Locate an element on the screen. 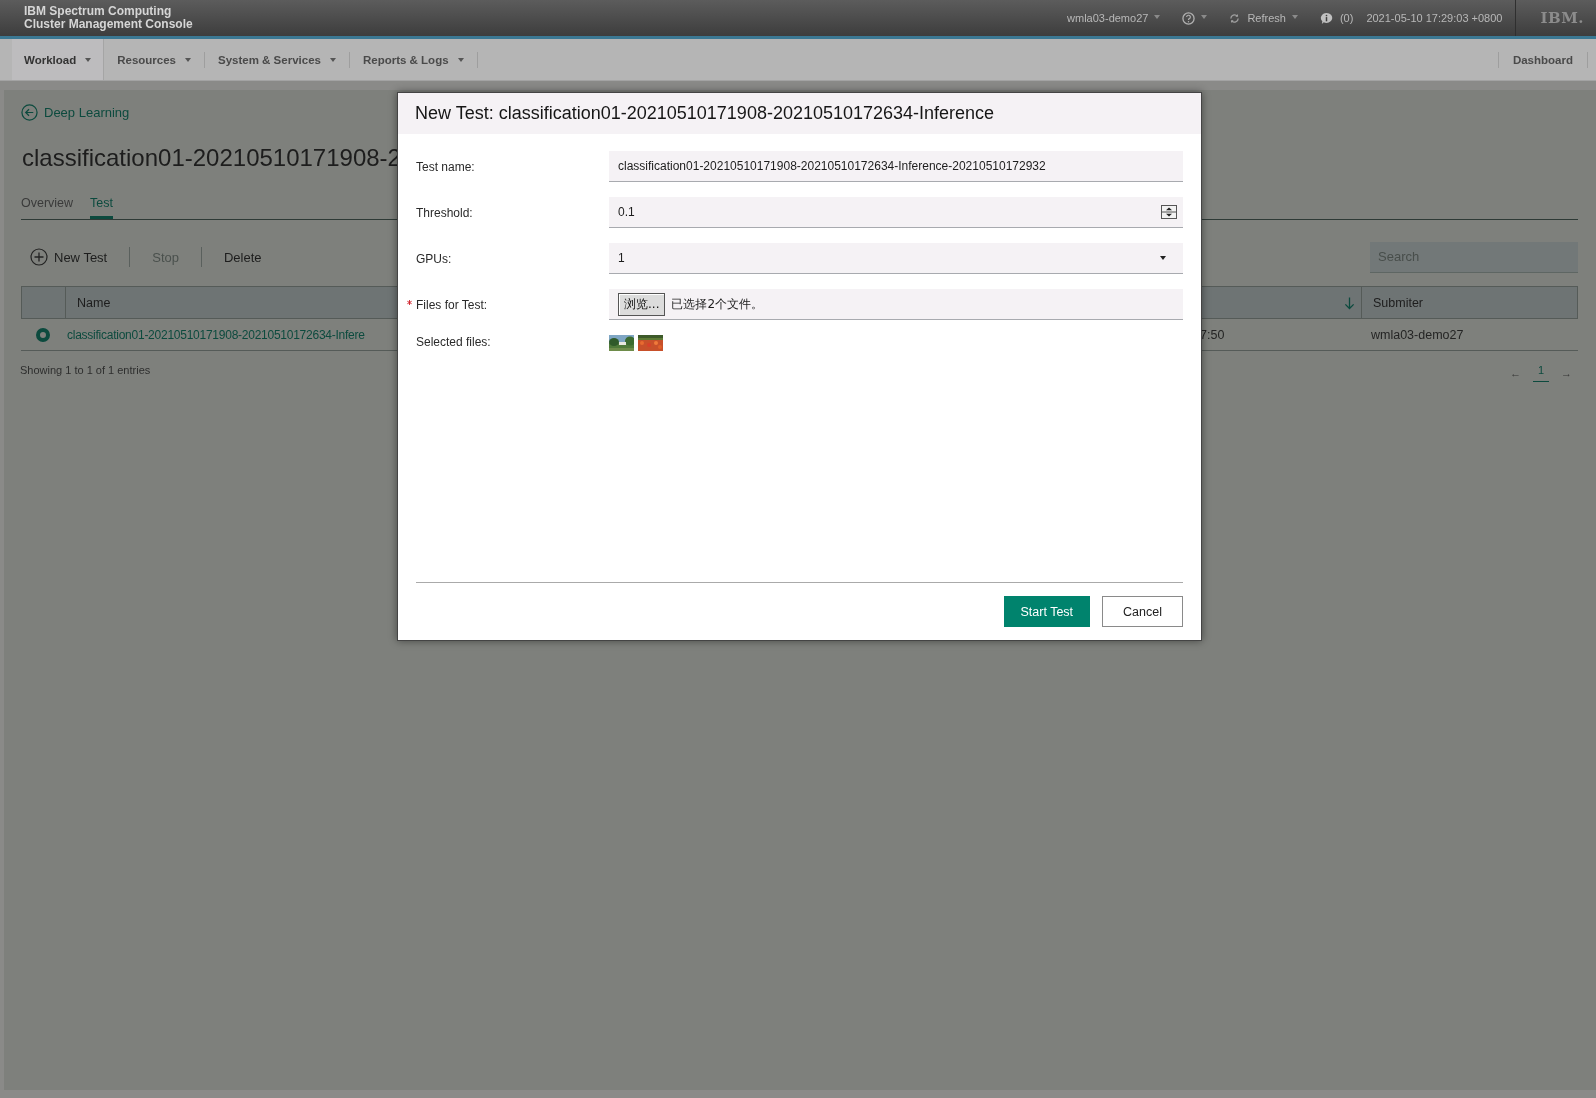  entries-count: Showing 1 to 1 of 1 entries is located at coordinates (85, 370).